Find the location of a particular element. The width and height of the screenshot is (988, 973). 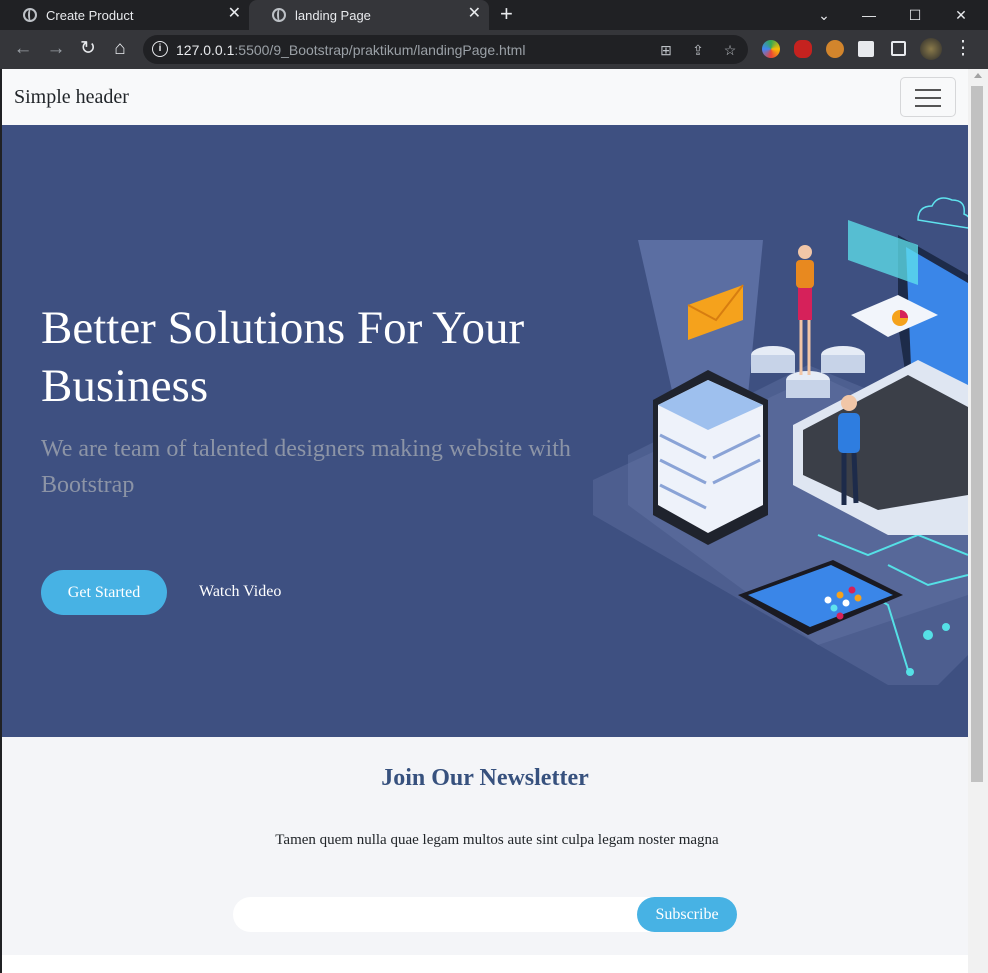

newsletter-form: Subscribe is located at coordinates (485, 914).